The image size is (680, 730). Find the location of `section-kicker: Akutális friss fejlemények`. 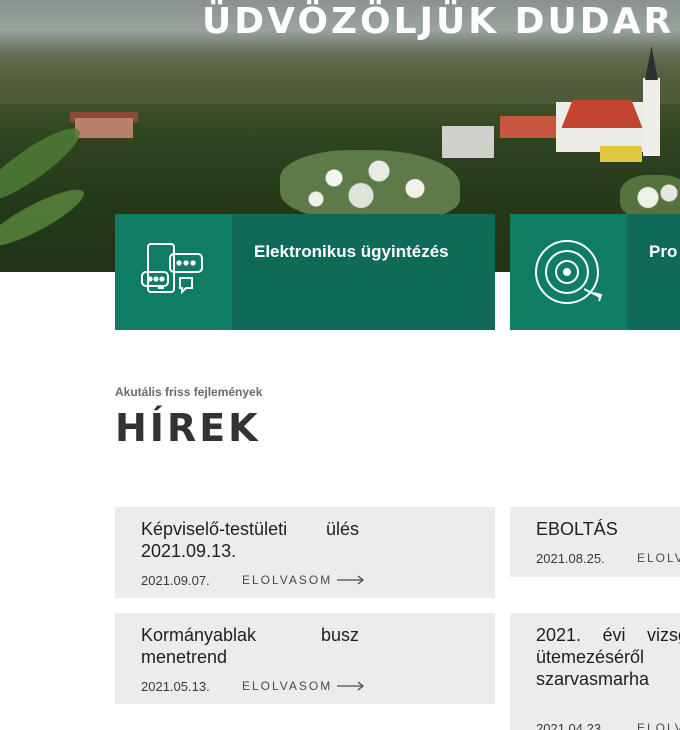

section-kicker: Akutális friss fejlemények is located at coordinates (189, 392).